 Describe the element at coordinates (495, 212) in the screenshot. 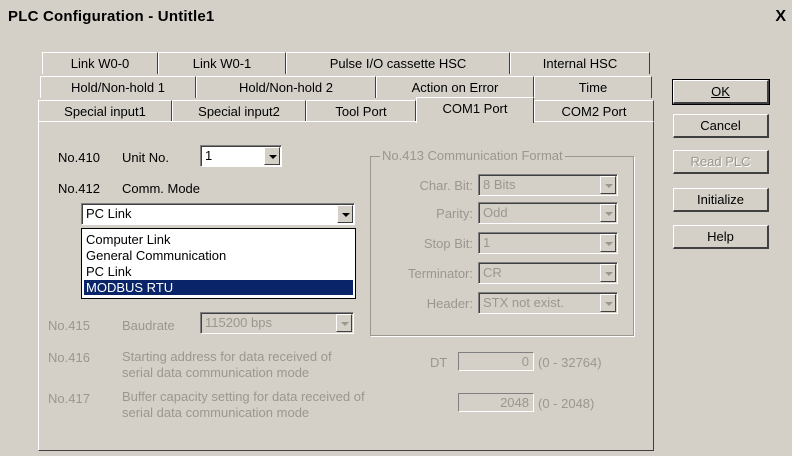

I see `parity-value: Odd` at that location.